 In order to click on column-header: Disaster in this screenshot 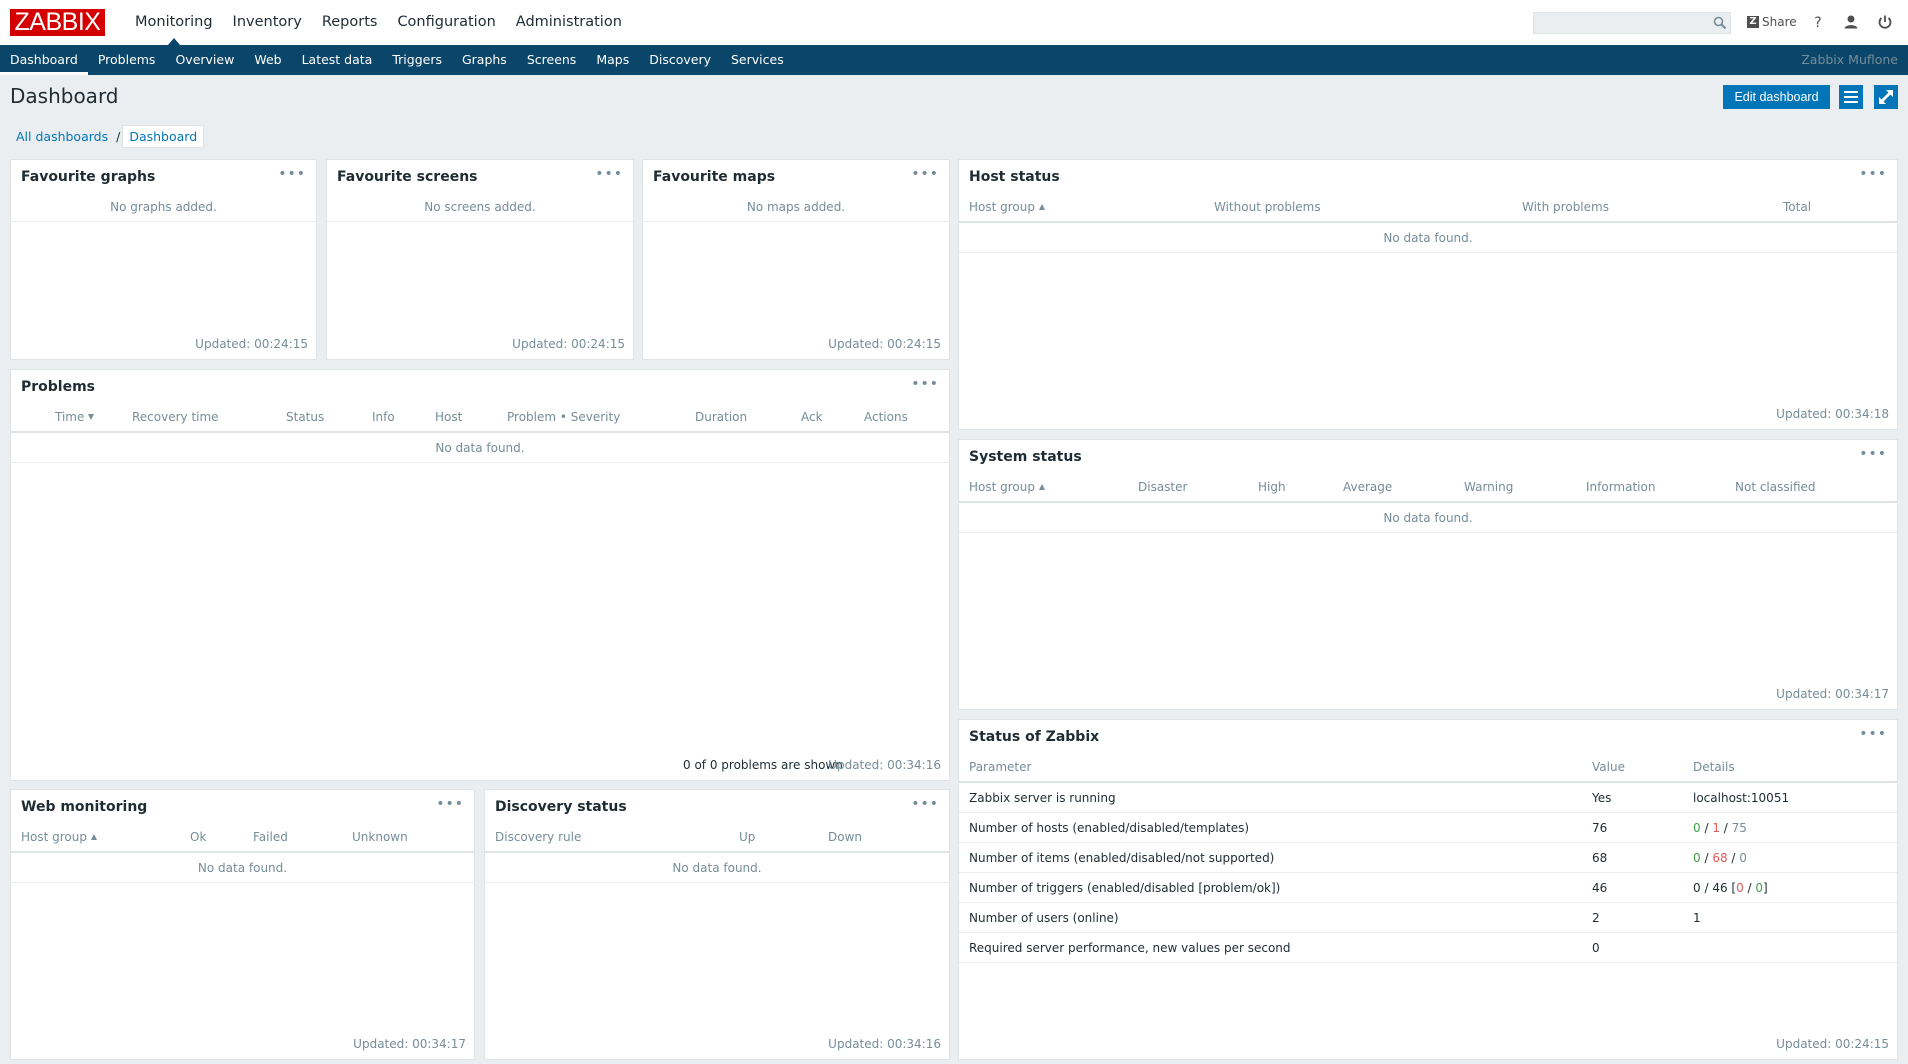, I will do `click(1163, 487)`.